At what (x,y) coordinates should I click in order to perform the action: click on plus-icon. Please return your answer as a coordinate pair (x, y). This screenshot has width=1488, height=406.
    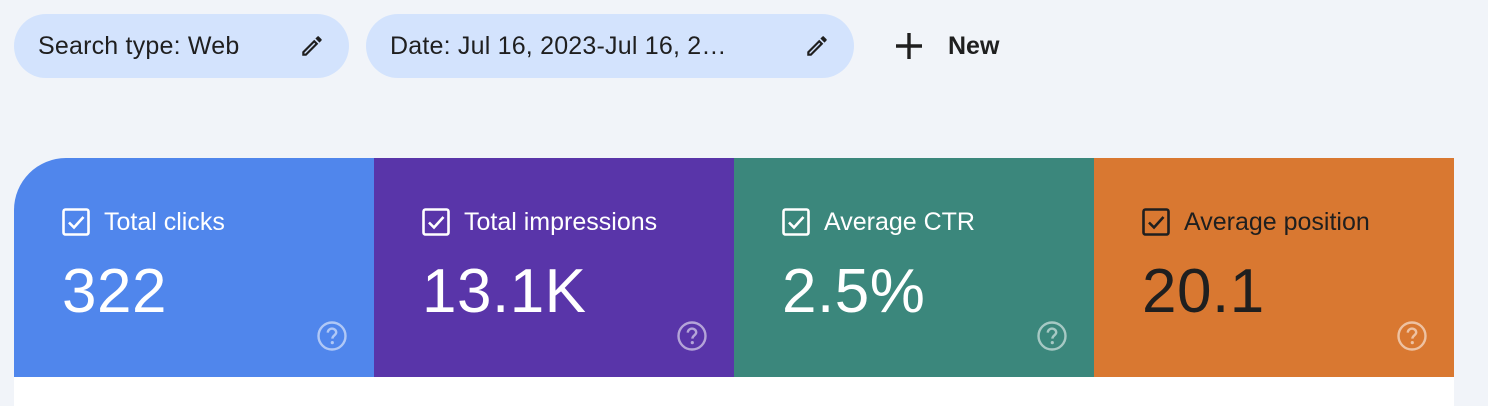
    Looking at the image, I should click on (909, 46).